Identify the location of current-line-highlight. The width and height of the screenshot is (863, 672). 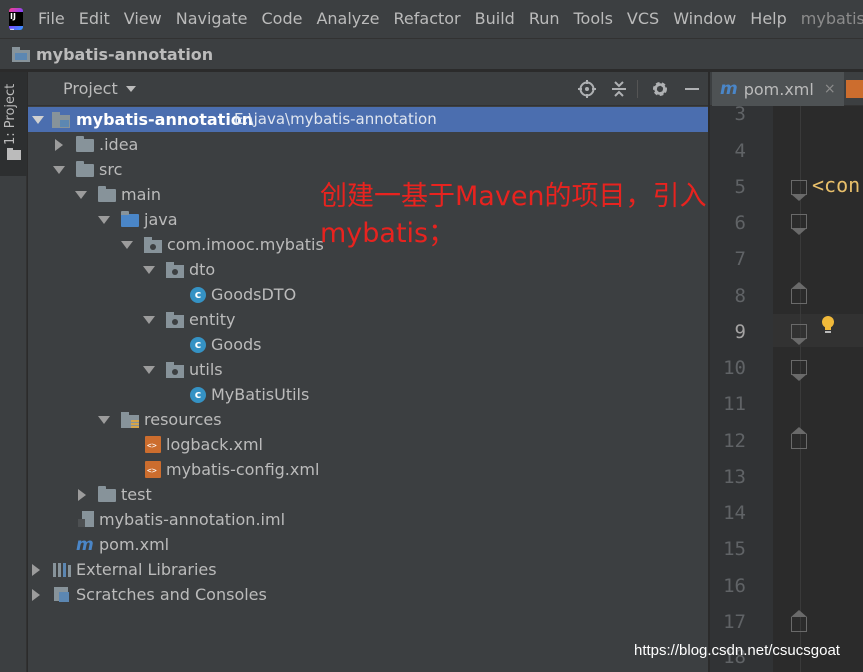
(818, 330).